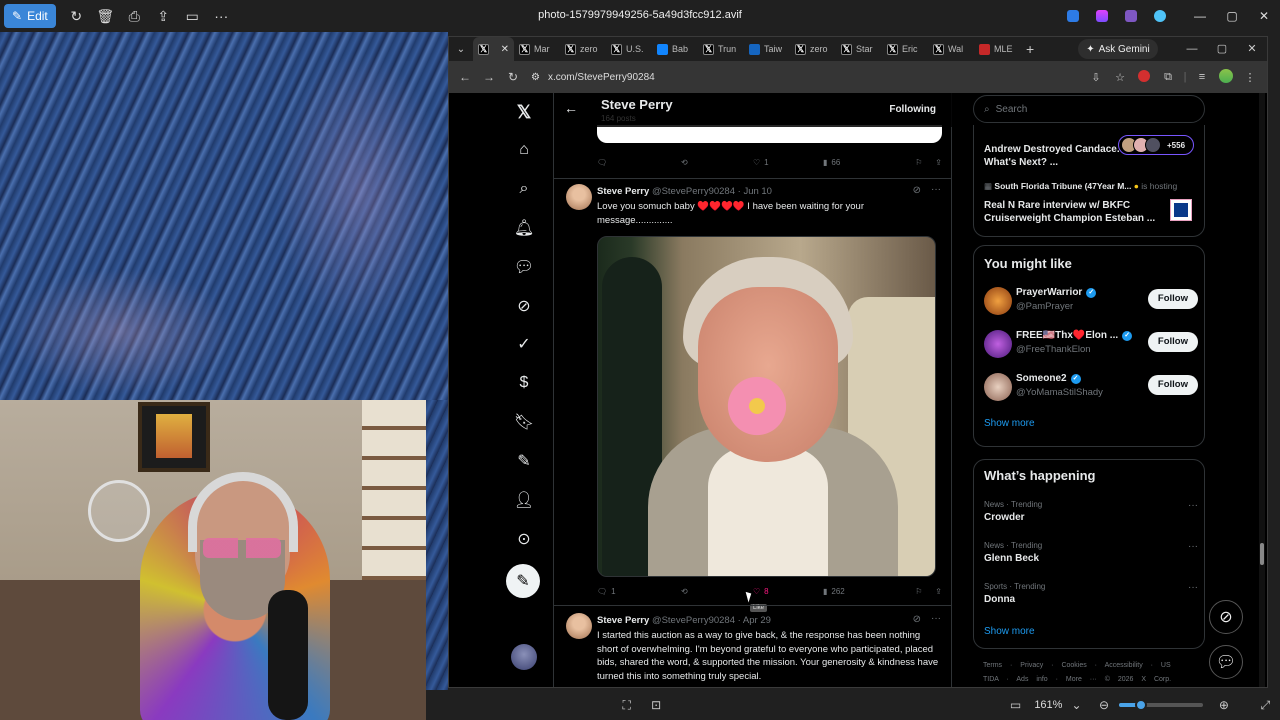 The image size is (1280, 720). What do you see at coordinates (766, 406) in the screenshot?
I see `tweet-photo` at bounding box center [766, 406].